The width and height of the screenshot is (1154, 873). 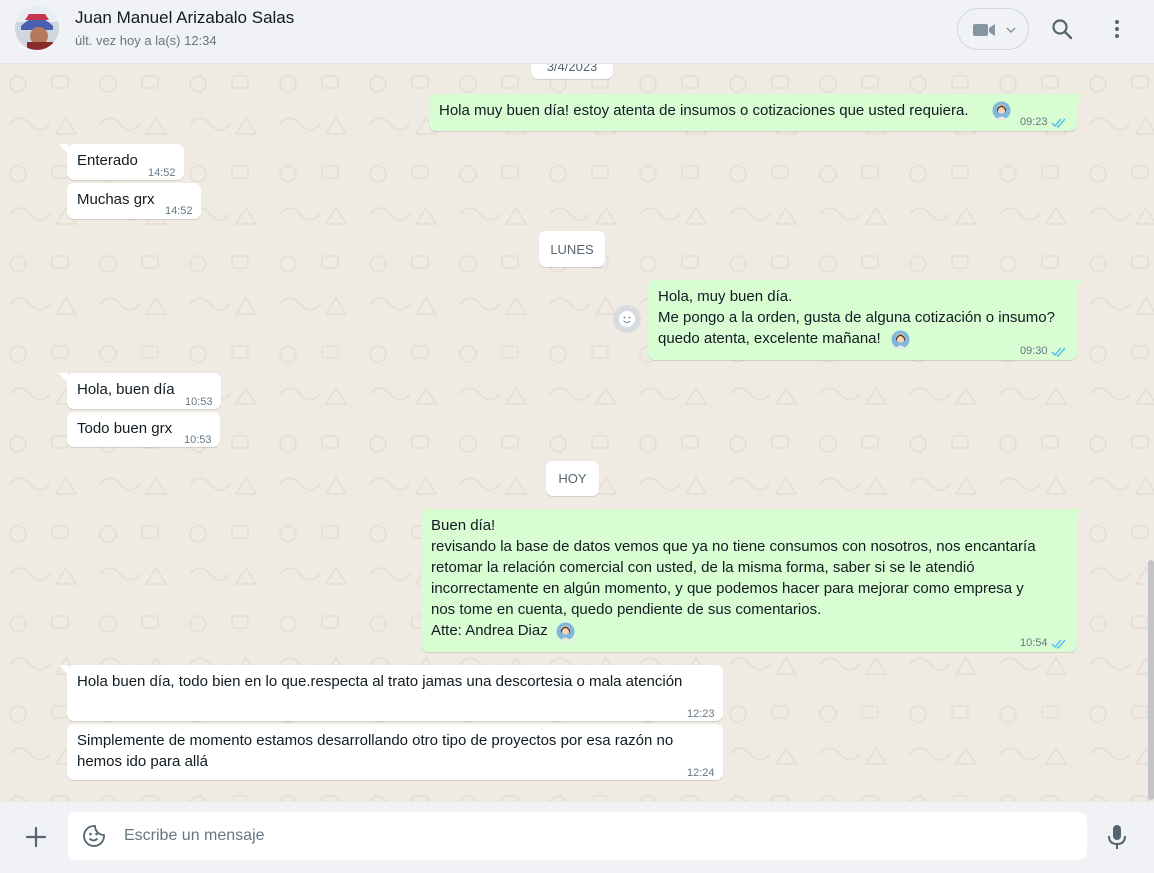 What do you see at coordinates (194, 835) in the screenshot?
I see `message-input-placeholder: Escribe un mensaje` at bounding box center [194, 835].